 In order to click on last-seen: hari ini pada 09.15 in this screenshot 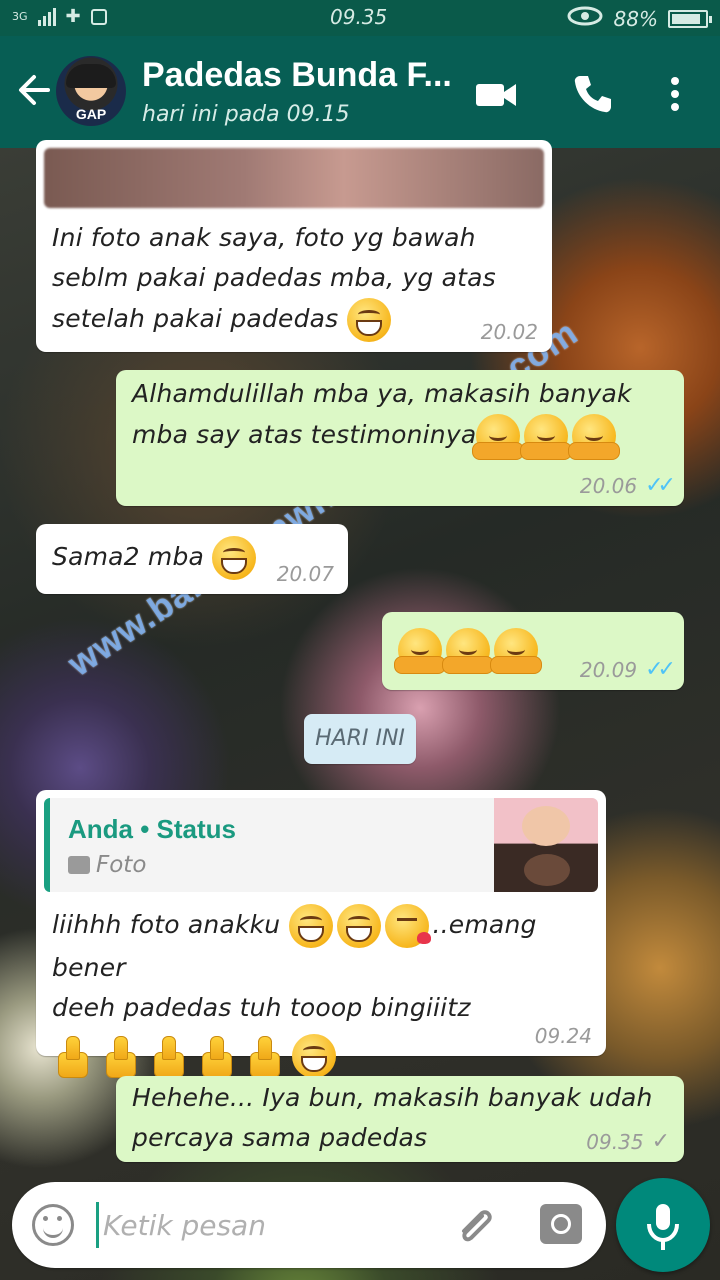, I will do `click(246, 114)`.